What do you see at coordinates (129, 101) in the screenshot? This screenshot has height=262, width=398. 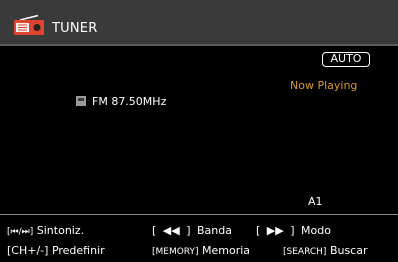 I see `station-frequency: FM 87.50MHz` at bounding box center [129, 101].